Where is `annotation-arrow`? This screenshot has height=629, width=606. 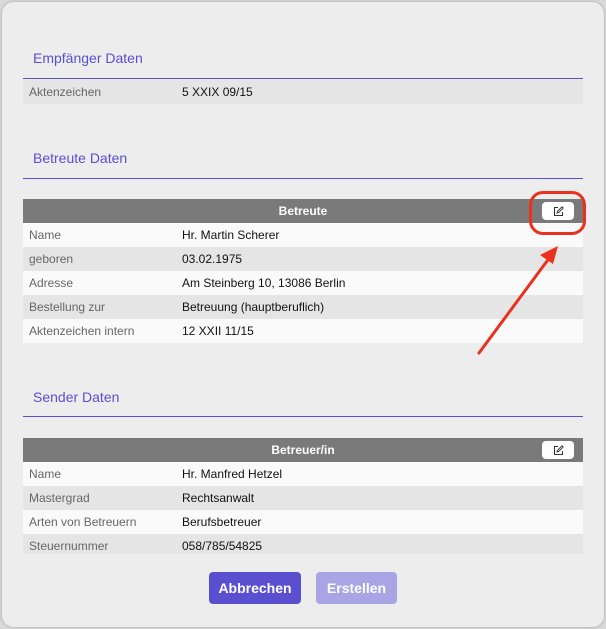 annotation-arrow is located at coordinates (517, 300).